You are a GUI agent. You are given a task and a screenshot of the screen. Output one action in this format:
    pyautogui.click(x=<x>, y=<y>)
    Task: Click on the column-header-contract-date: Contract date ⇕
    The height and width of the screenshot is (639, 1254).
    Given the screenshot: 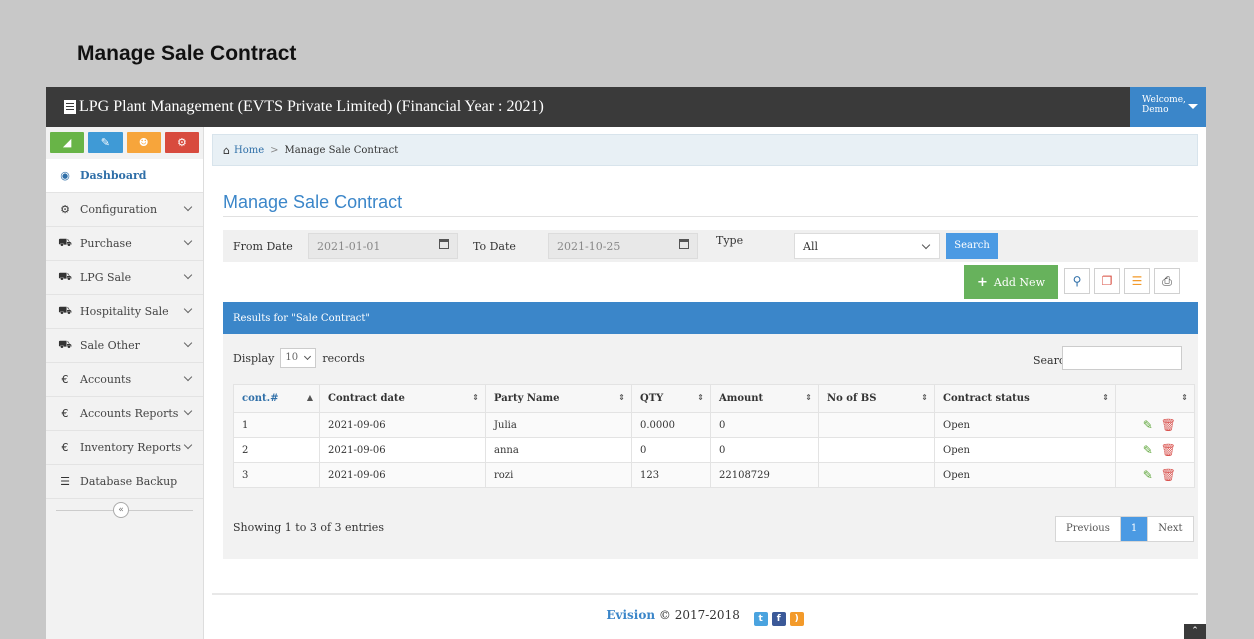 What is the action you would take?
    pyautogui.click(x=402, y=398)
    